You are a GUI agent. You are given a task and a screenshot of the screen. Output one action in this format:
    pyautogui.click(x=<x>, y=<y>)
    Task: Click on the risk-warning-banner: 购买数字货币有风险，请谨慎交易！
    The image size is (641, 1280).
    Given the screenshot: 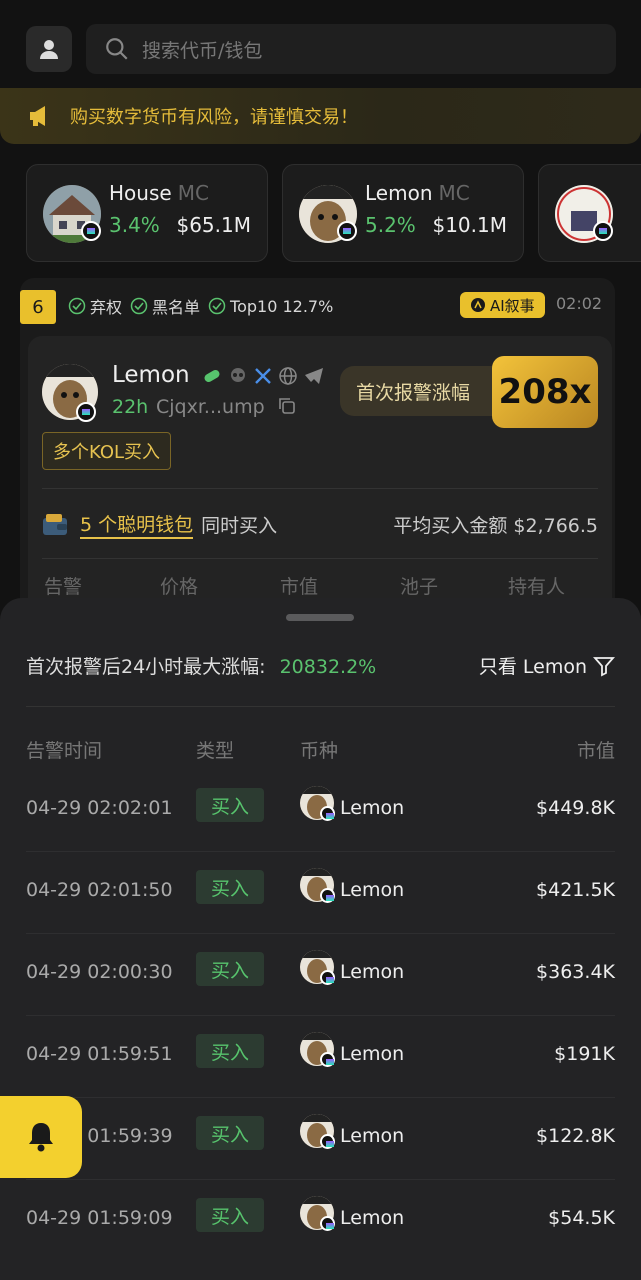 What is the action you would take?
    pyautogui.click(x=320, y=116)
    